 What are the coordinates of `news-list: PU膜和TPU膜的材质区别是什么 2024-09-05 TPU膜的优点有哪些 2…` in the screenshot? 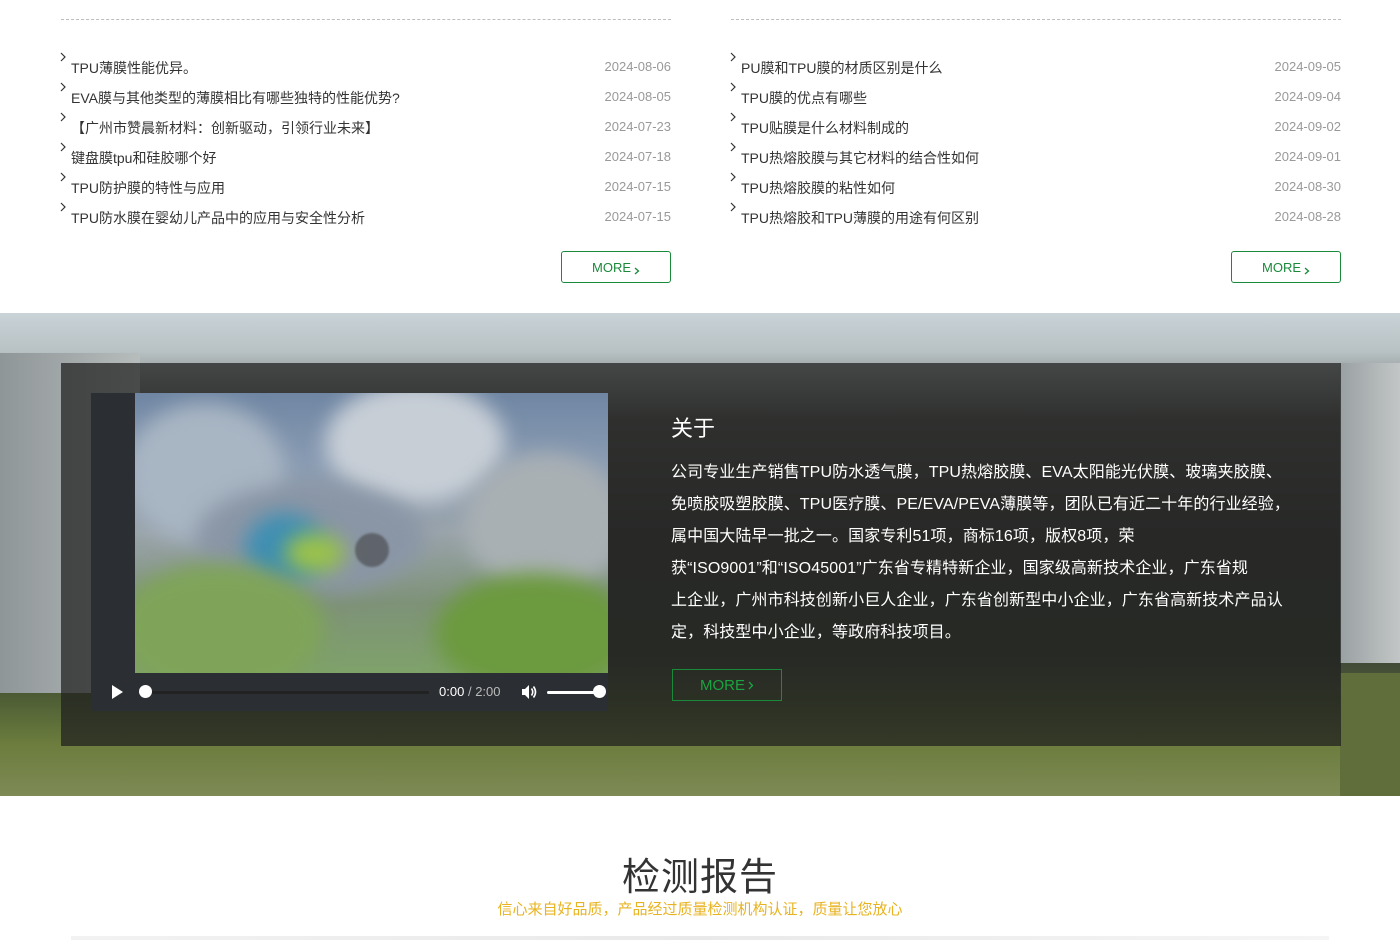 It's located at (1036, 142).